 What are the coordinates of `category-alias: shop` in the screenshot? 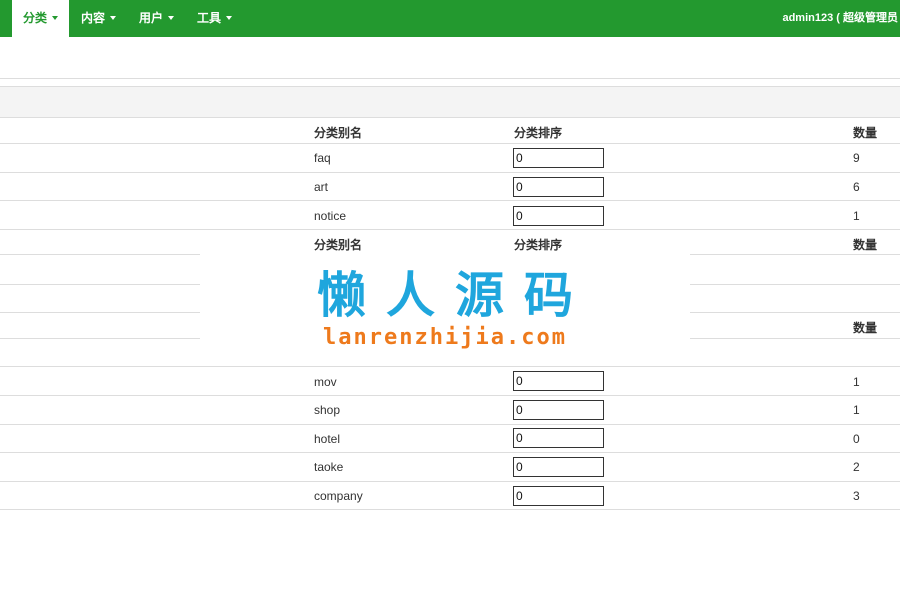 It's located at (327, 410).